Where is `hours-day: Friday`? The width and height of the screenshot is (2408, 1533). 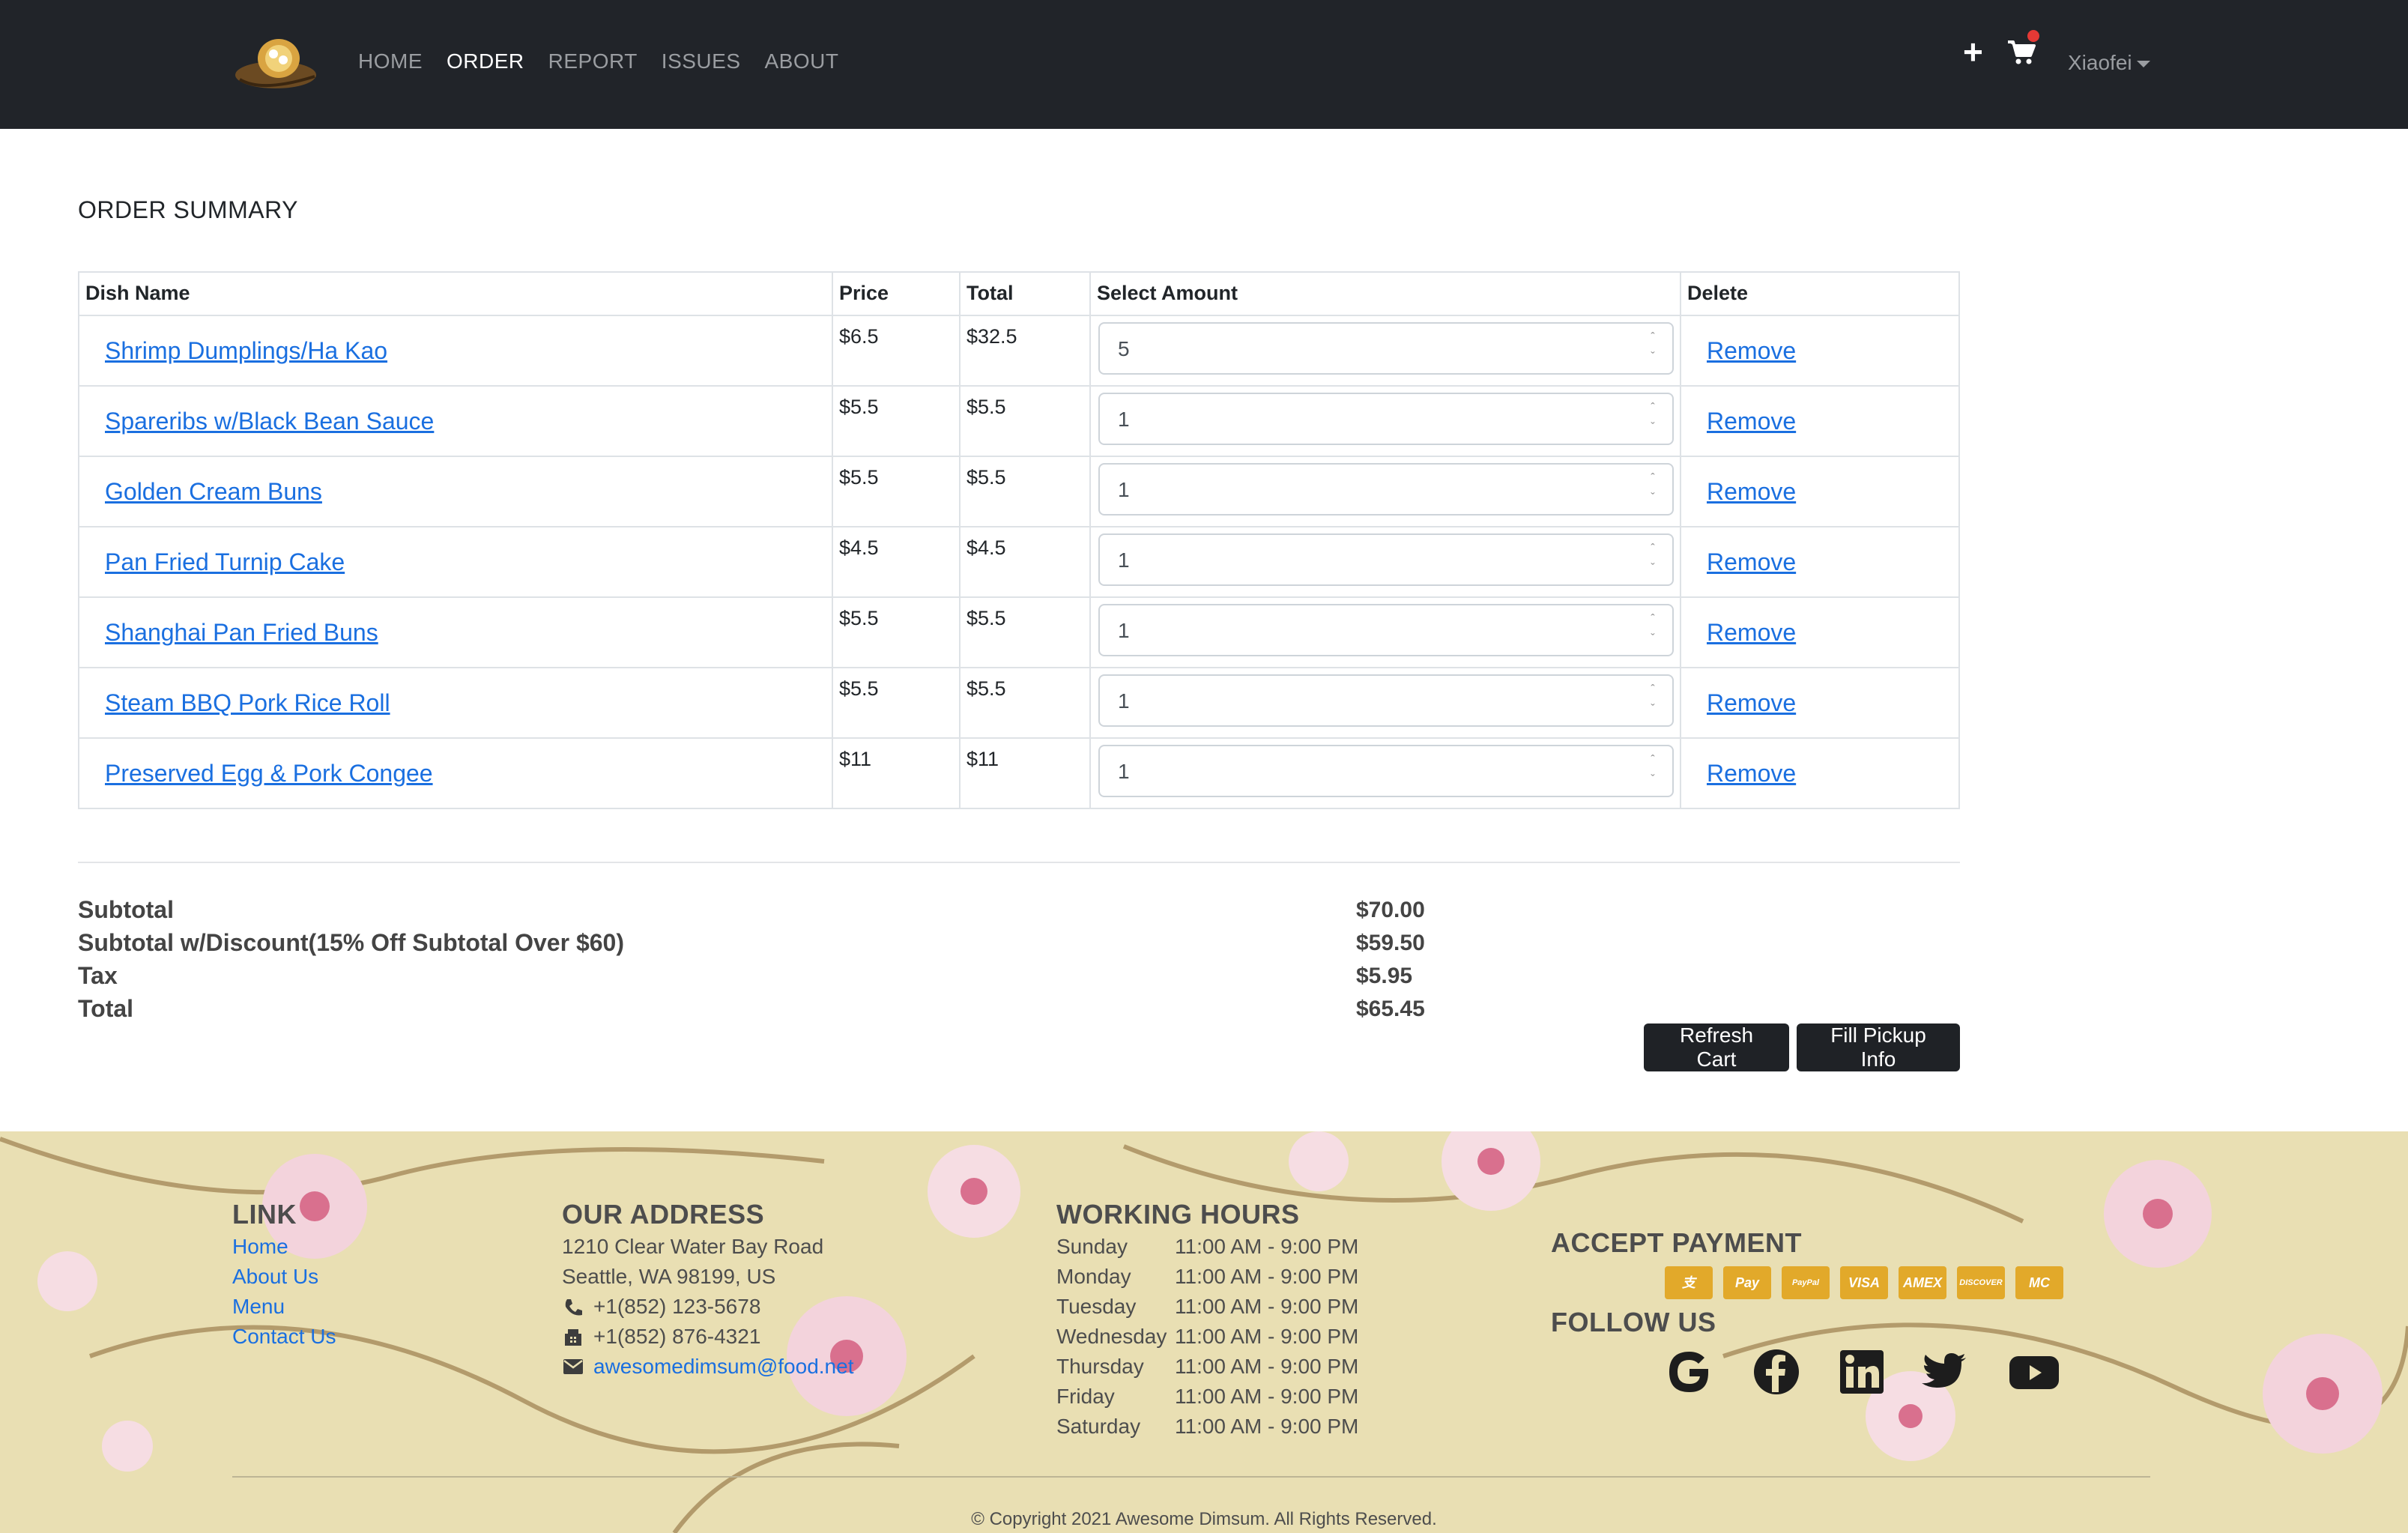
hours-day: Friday is located at coordinates (1085, 1396).